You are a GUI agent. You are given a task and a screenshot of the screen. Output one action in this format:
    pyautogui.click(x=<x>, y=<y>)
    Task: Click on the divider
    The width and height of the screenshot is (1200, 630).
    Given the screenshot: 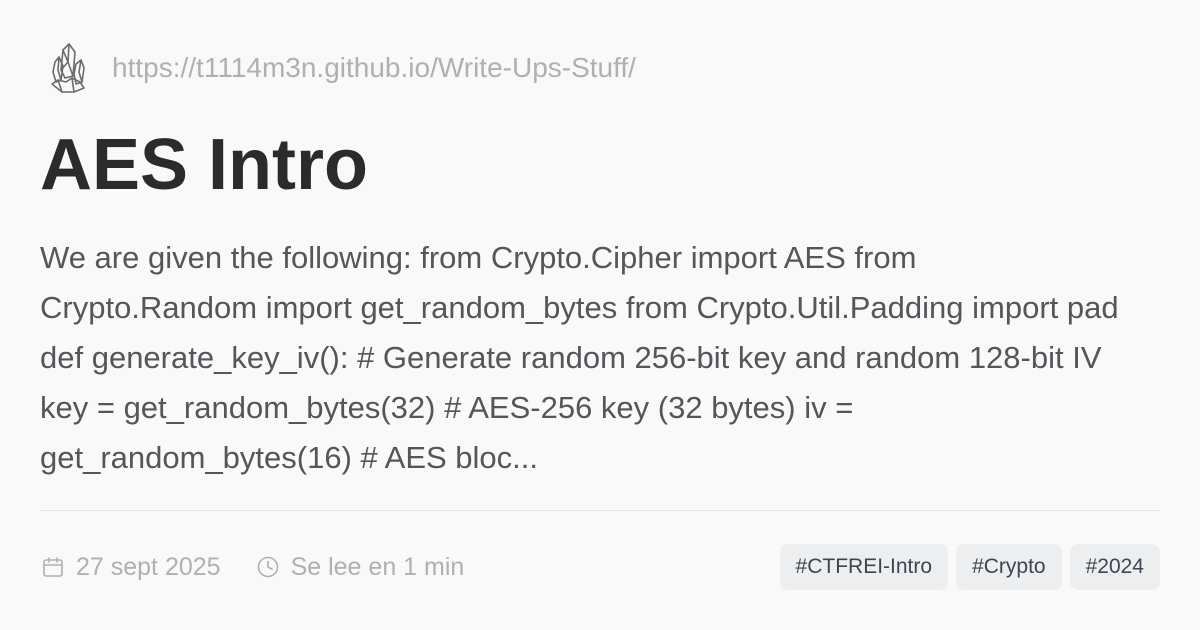 What is the action you would take?
    pyautogui.click(x=600, y=510)
    